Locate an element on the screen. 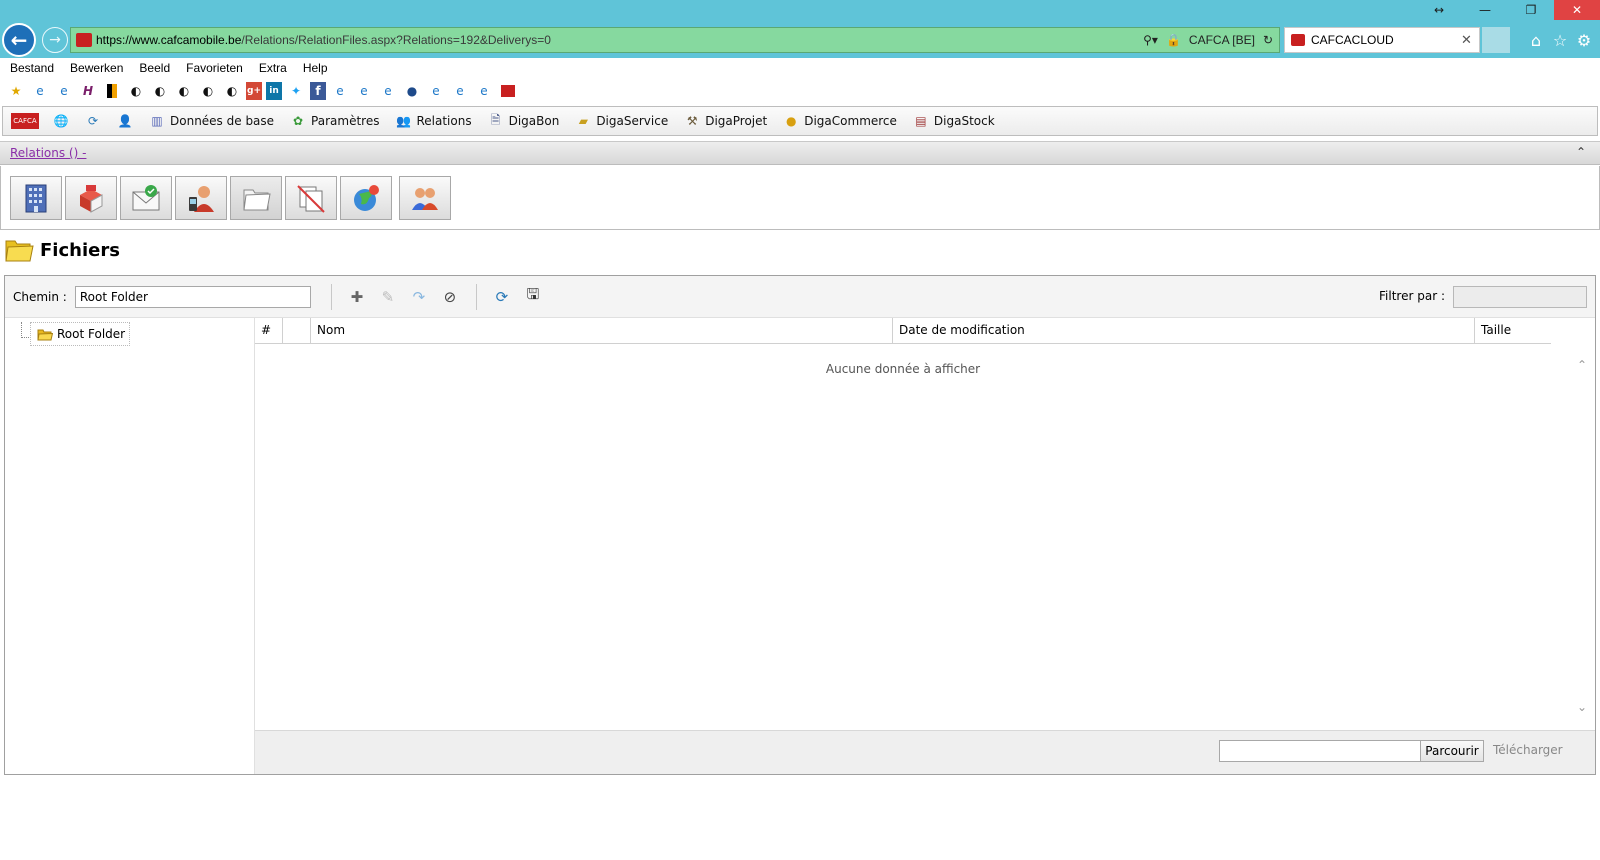  twitter-icon: ✦ is located at coordinates (296, 91).